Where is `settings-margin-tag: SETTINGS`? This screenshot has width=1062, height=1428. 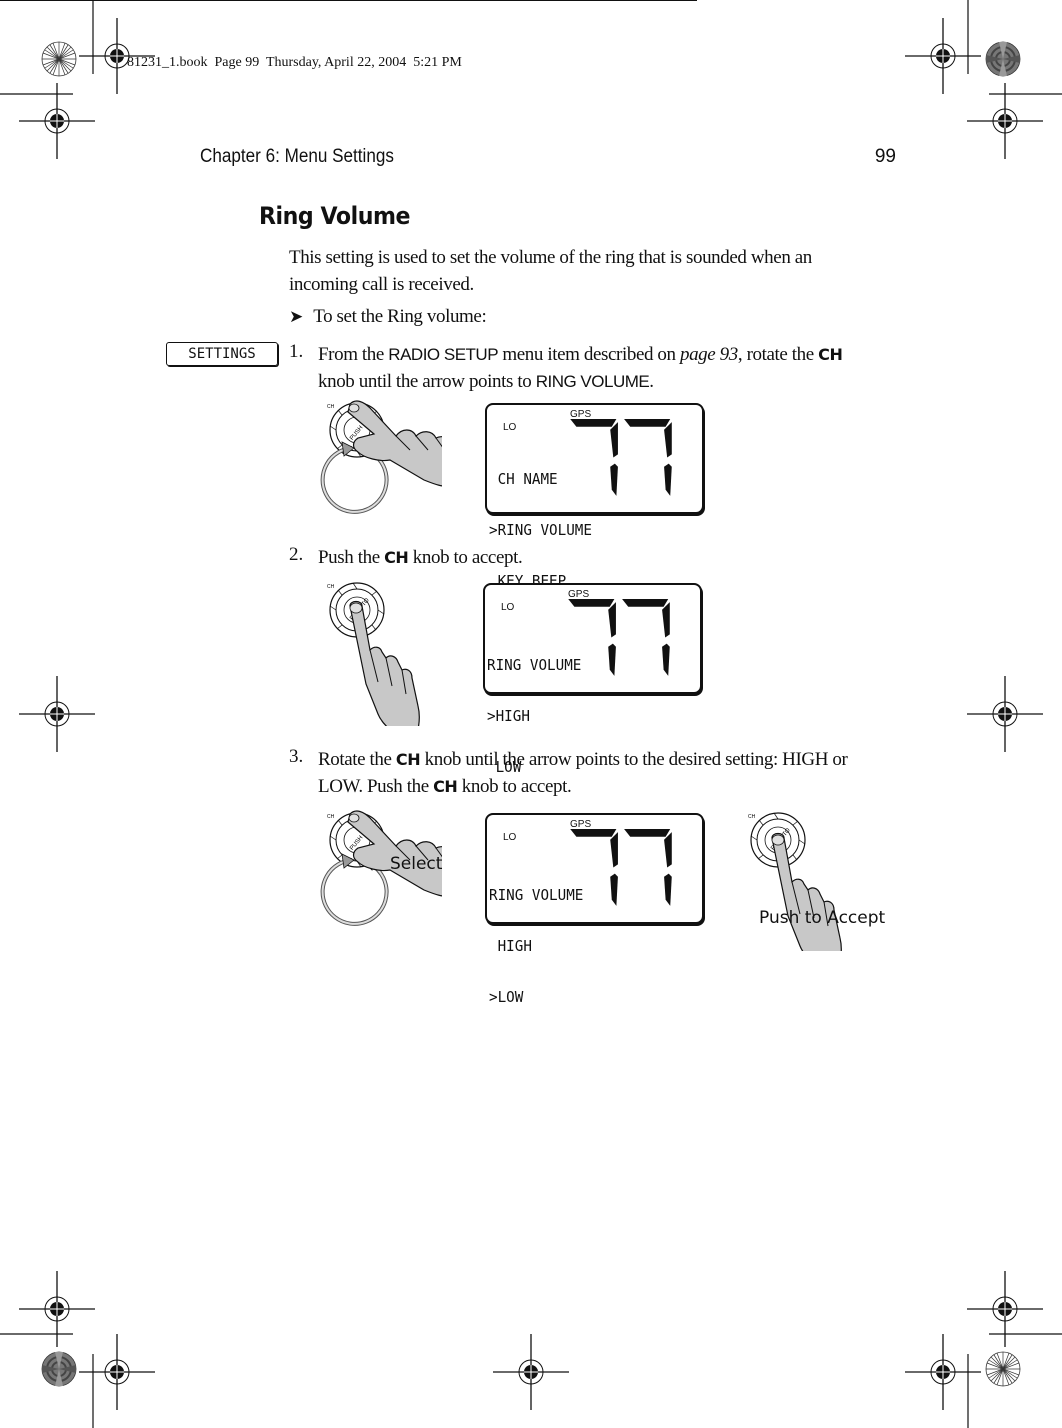 settings-margin-tag: SETTINGS is located at coordinates (222, 354).